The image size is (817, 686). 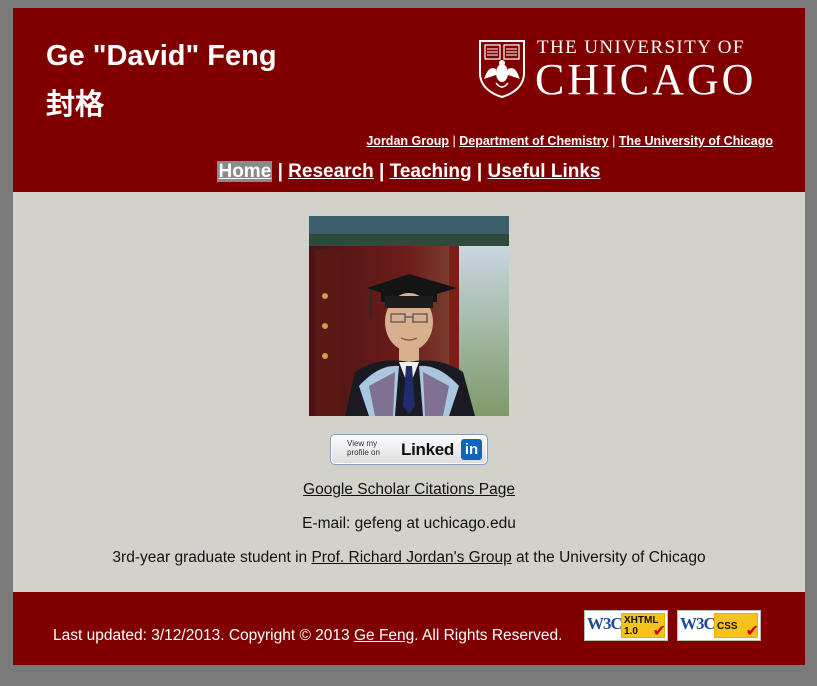 I want to click on nav-research: Research, so click(x=331, y=171).